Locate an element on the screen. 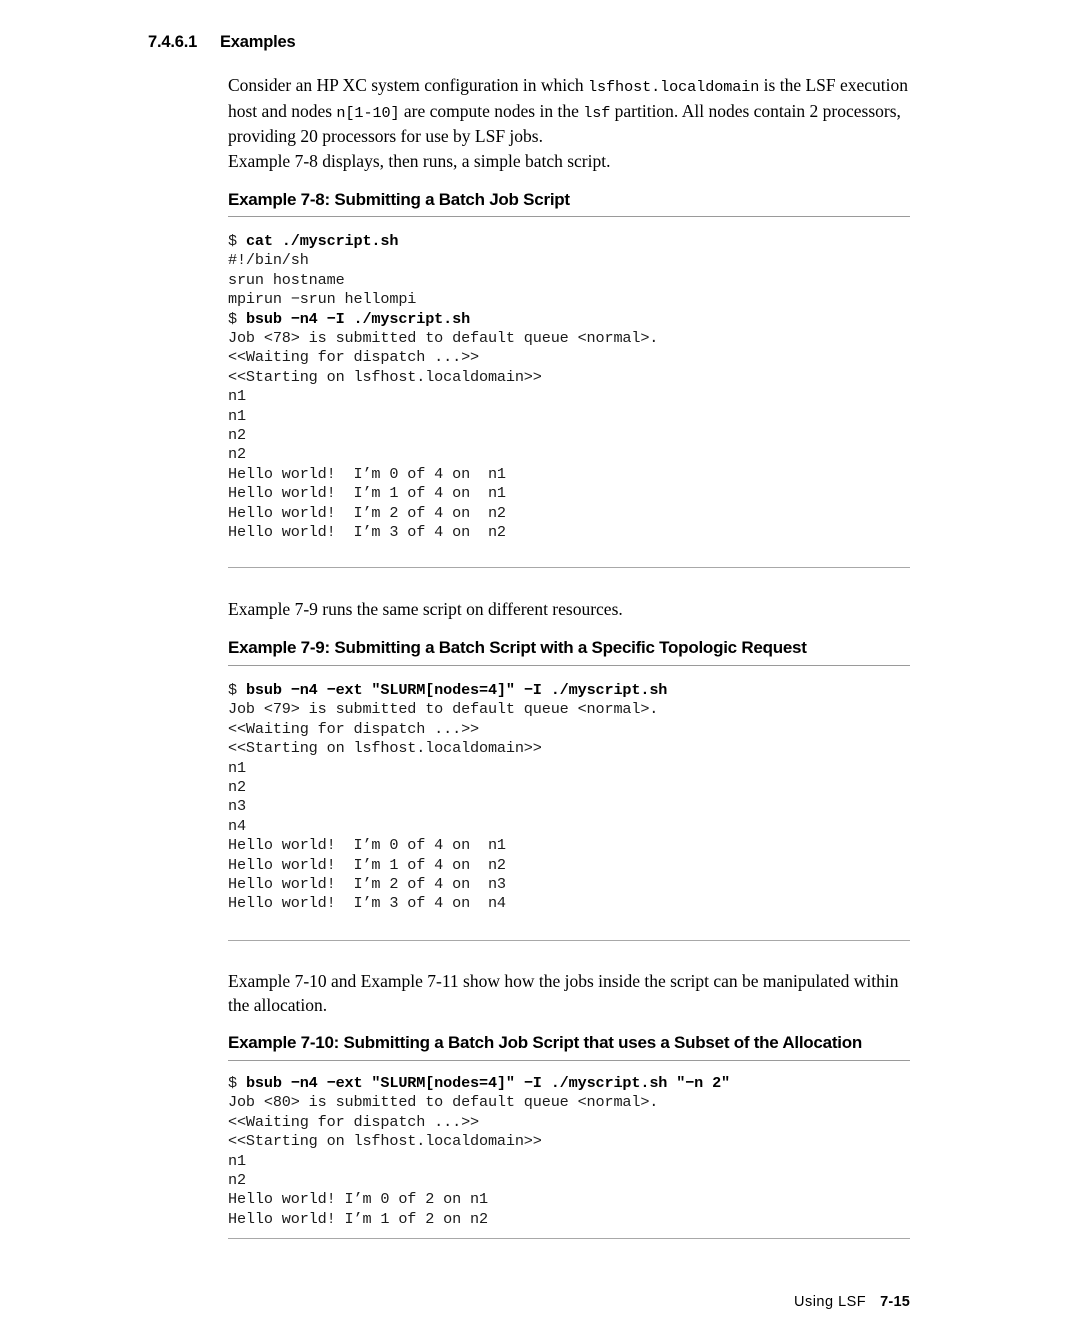 The height and width of the screenshot is (1338, 1080). page-footer: Using LSF 7-15 is located at coordinates (540, 1302).